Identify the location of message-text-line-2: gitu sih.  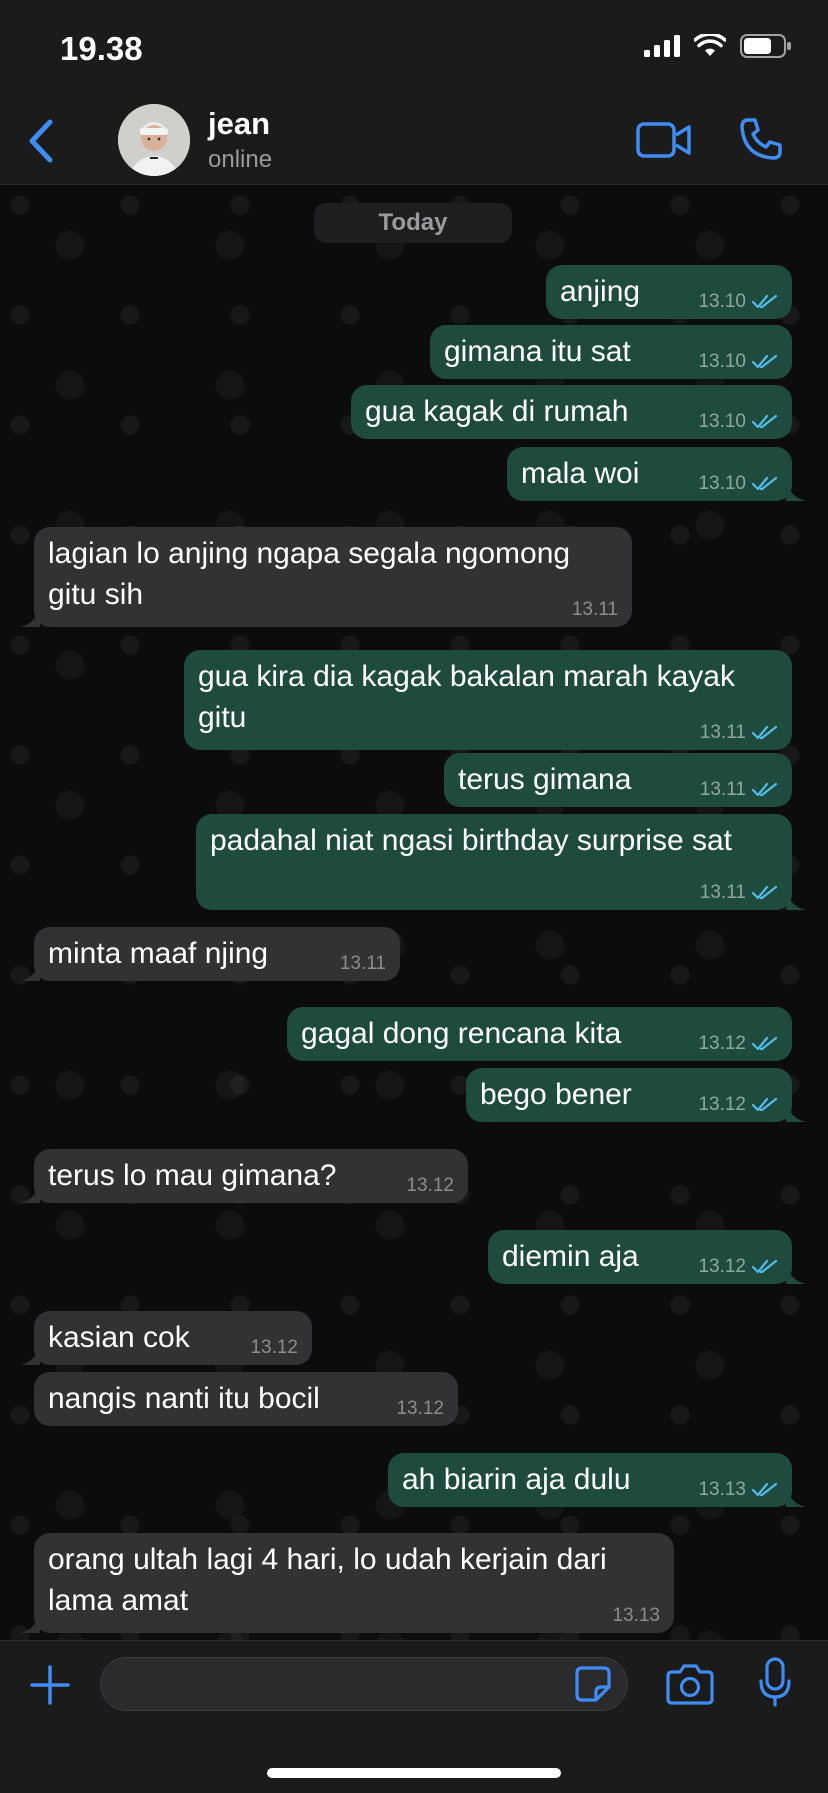
(96, 594).